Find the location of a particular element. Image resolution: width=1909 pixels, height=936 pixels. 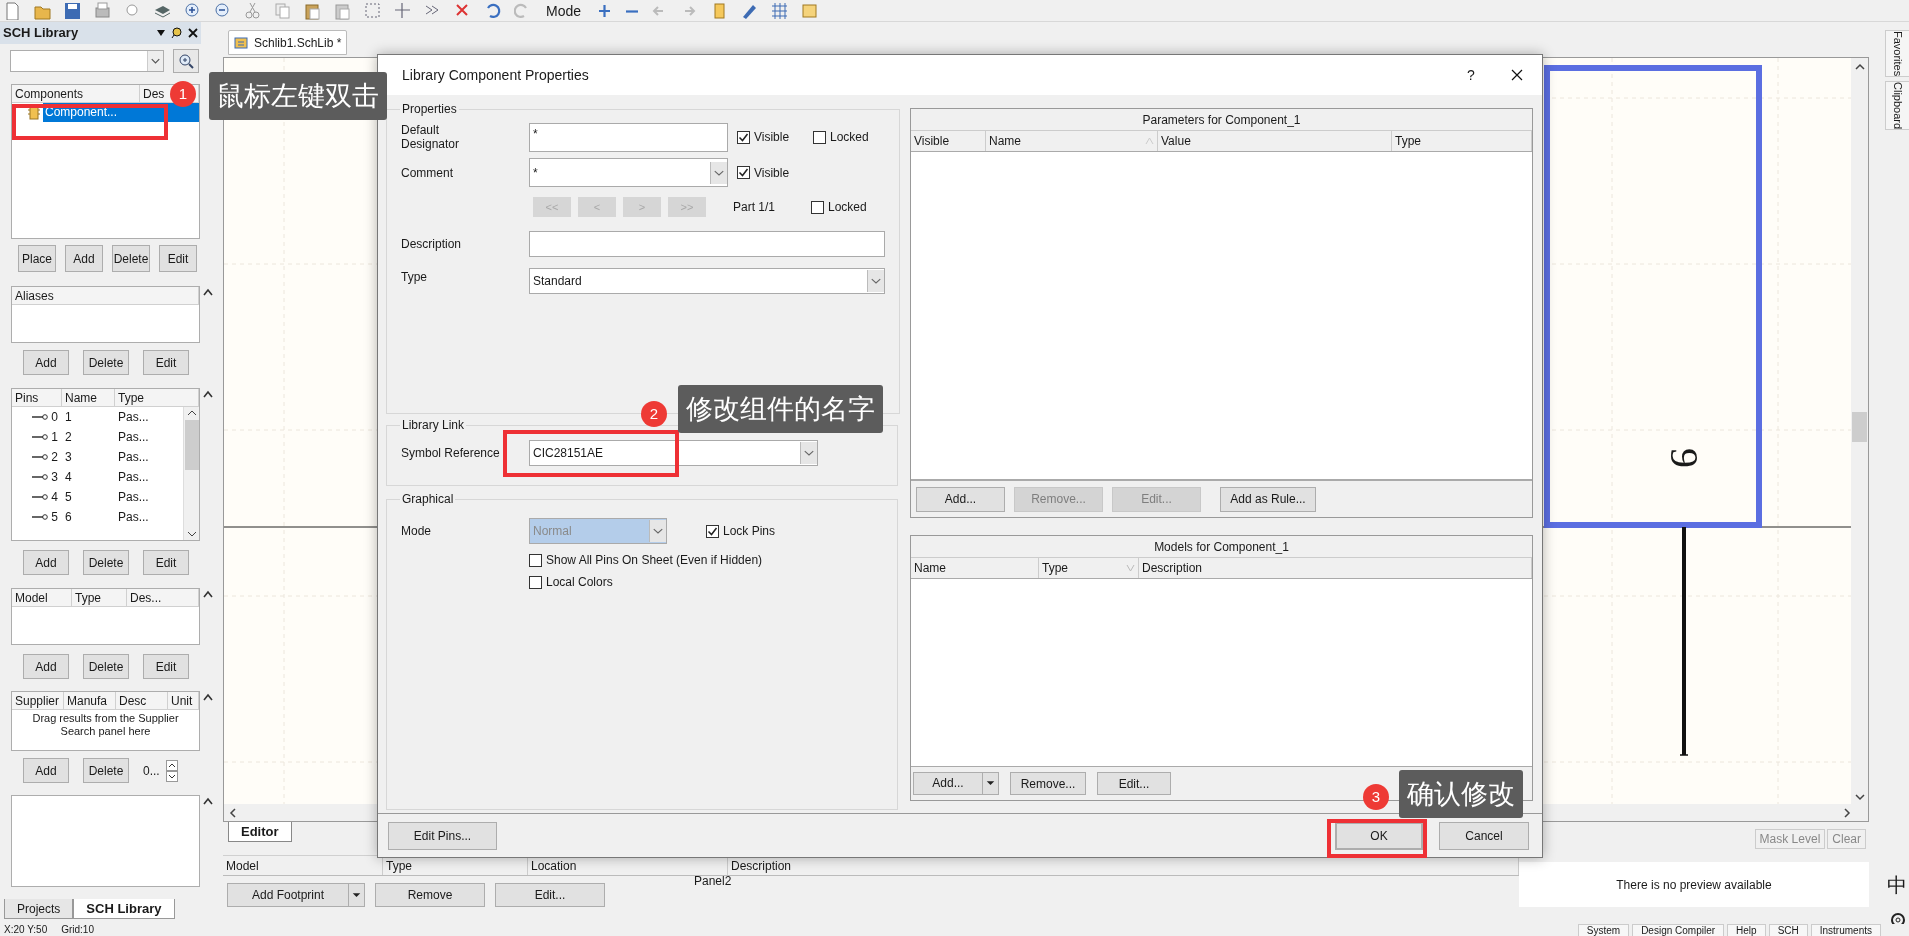

button: Place is located at coordinates (37, 258).